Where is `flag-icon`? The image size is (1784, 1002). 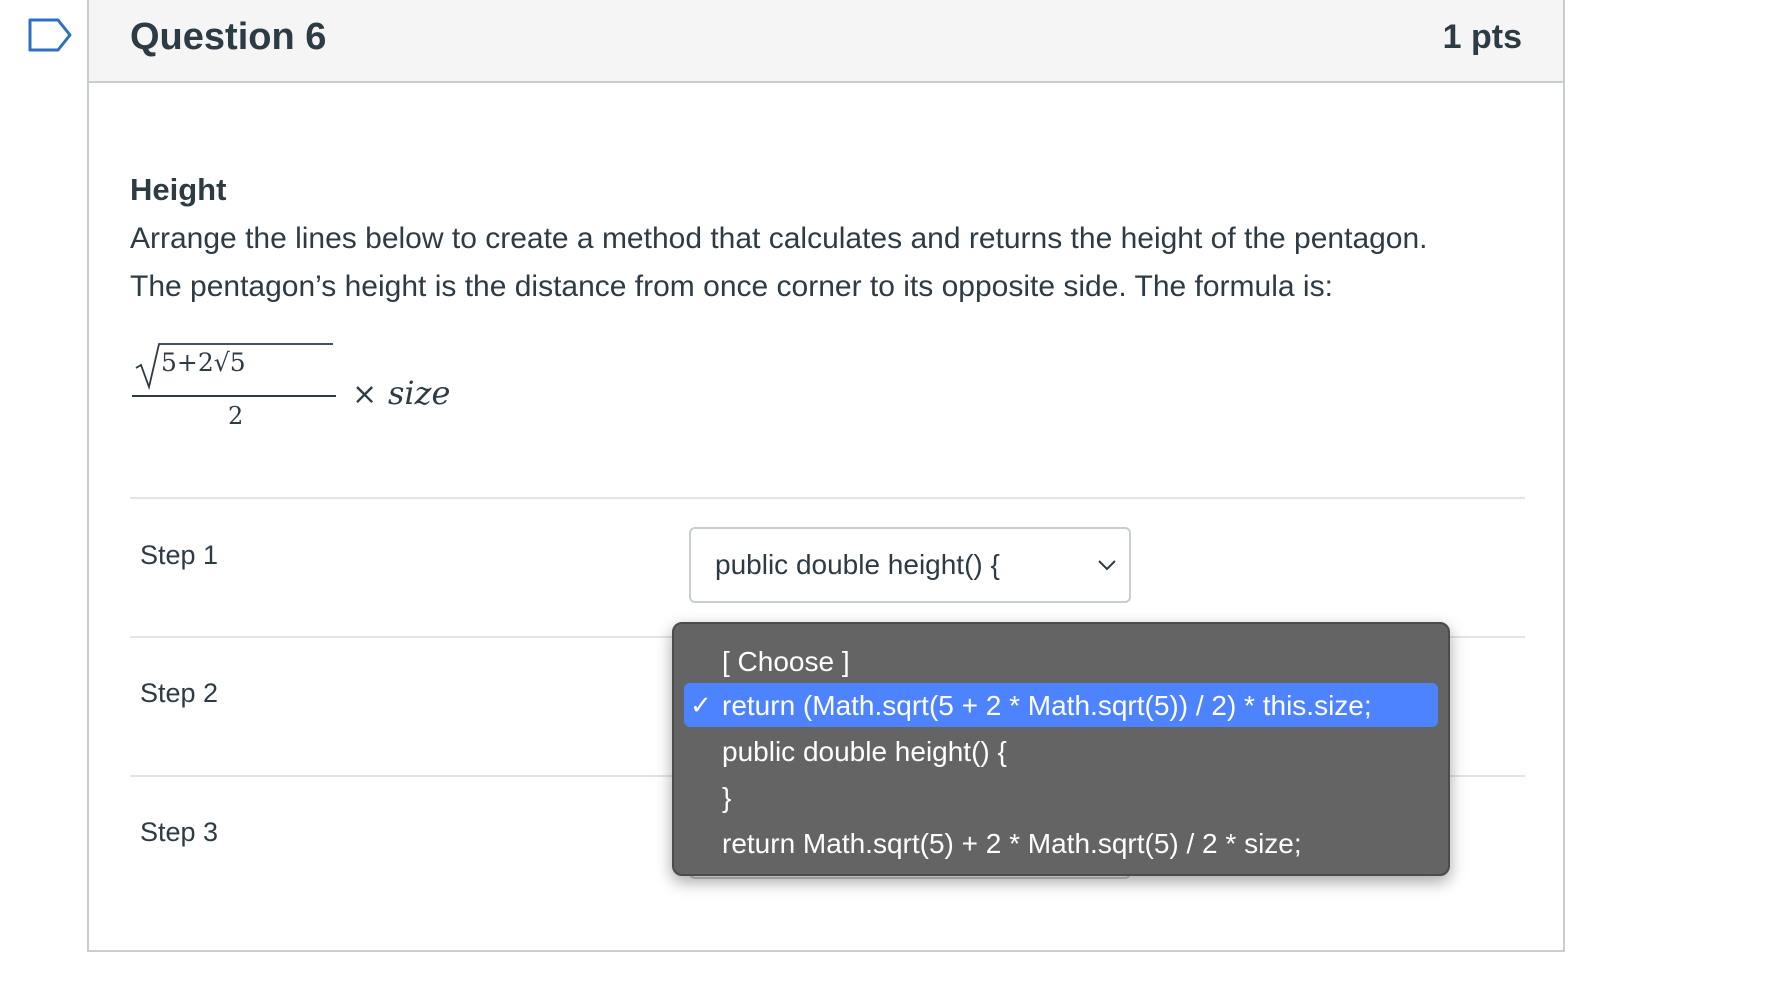 flag-icon is located at coordinates (50, 35).